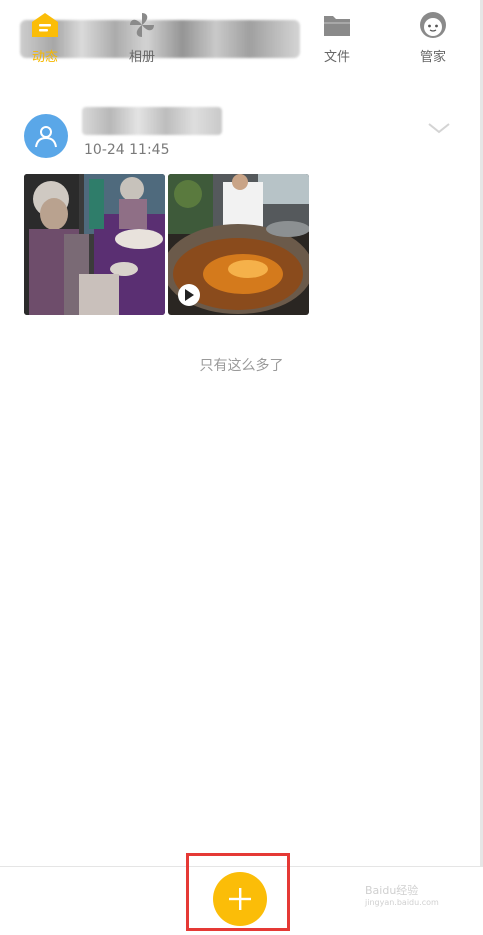 The width and height of the screenshot is (483, 935). Describe the element at coordinates (152, 121) in the screenshot. I see `blurred-username` at that location.